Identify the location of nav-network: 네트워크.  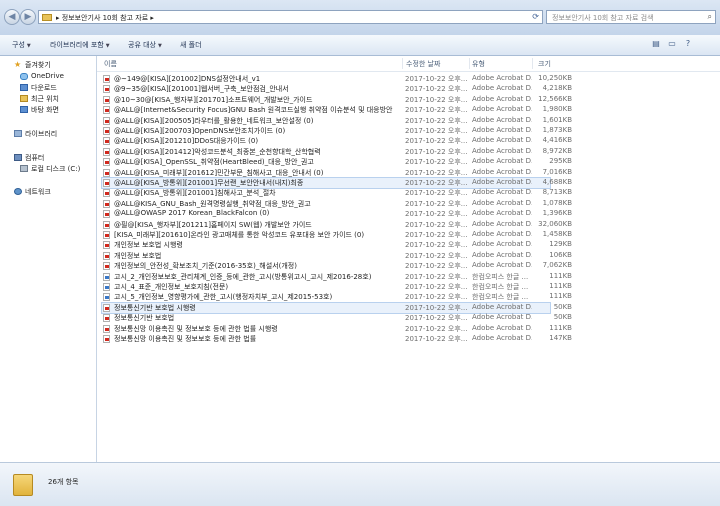
(48, 192).